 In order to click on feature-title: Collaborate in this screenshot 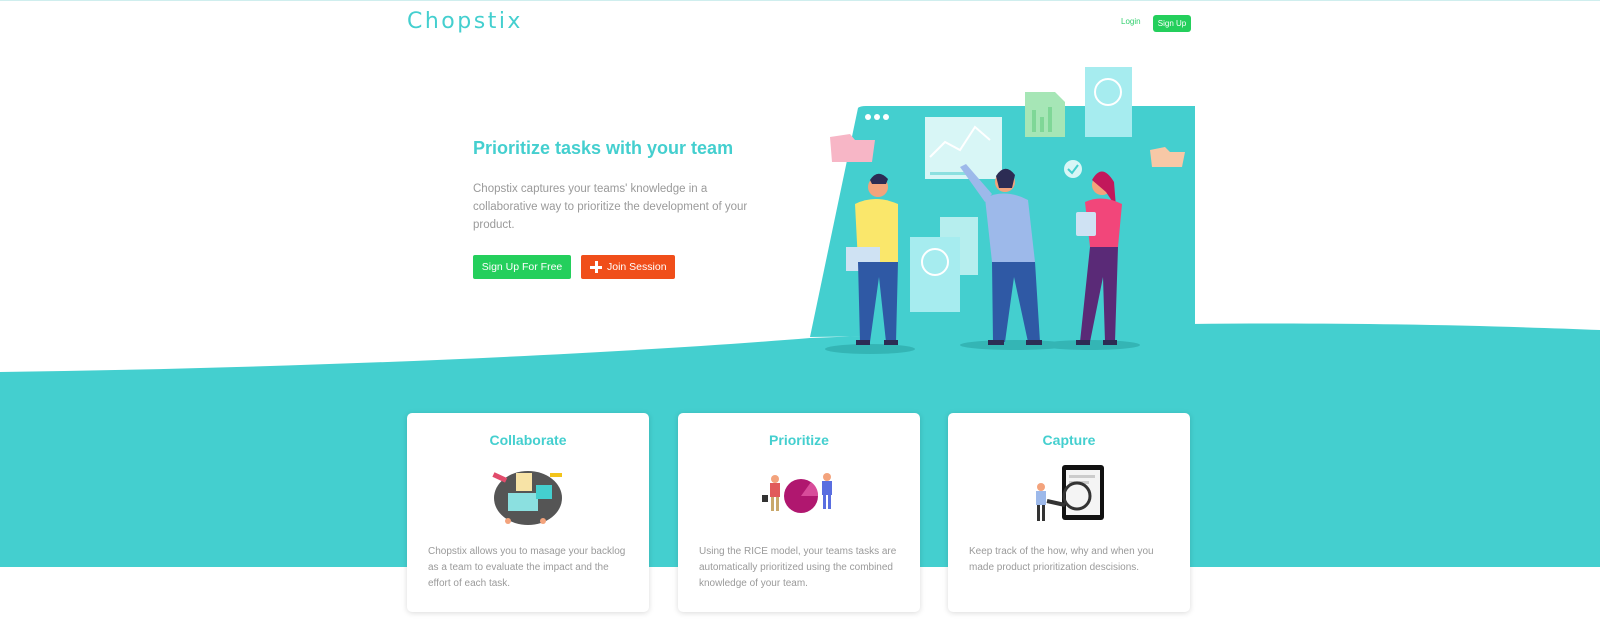, I will do `click(528, 440)`.